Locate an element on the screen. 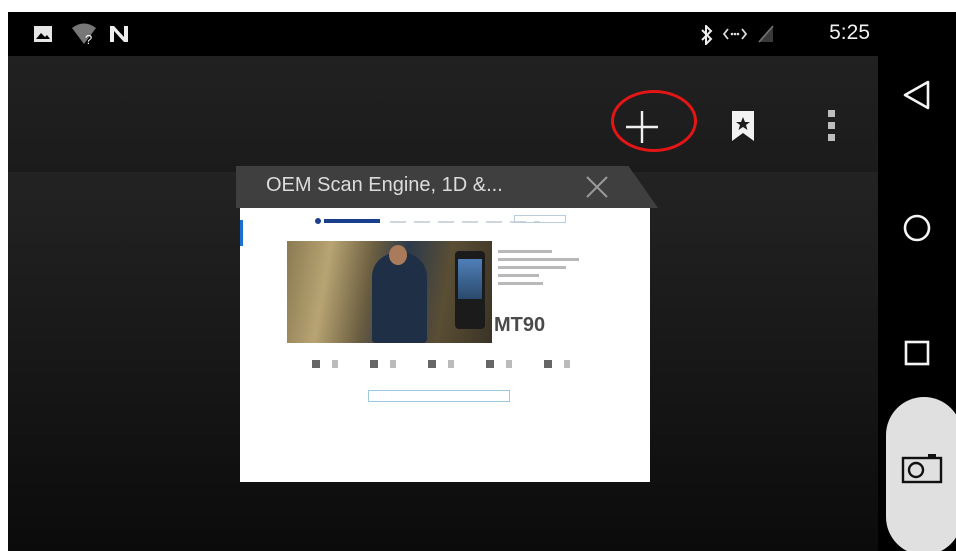 The height and width of the screenshot is (551, 956). image-icon is located at coordinates (43, 36).